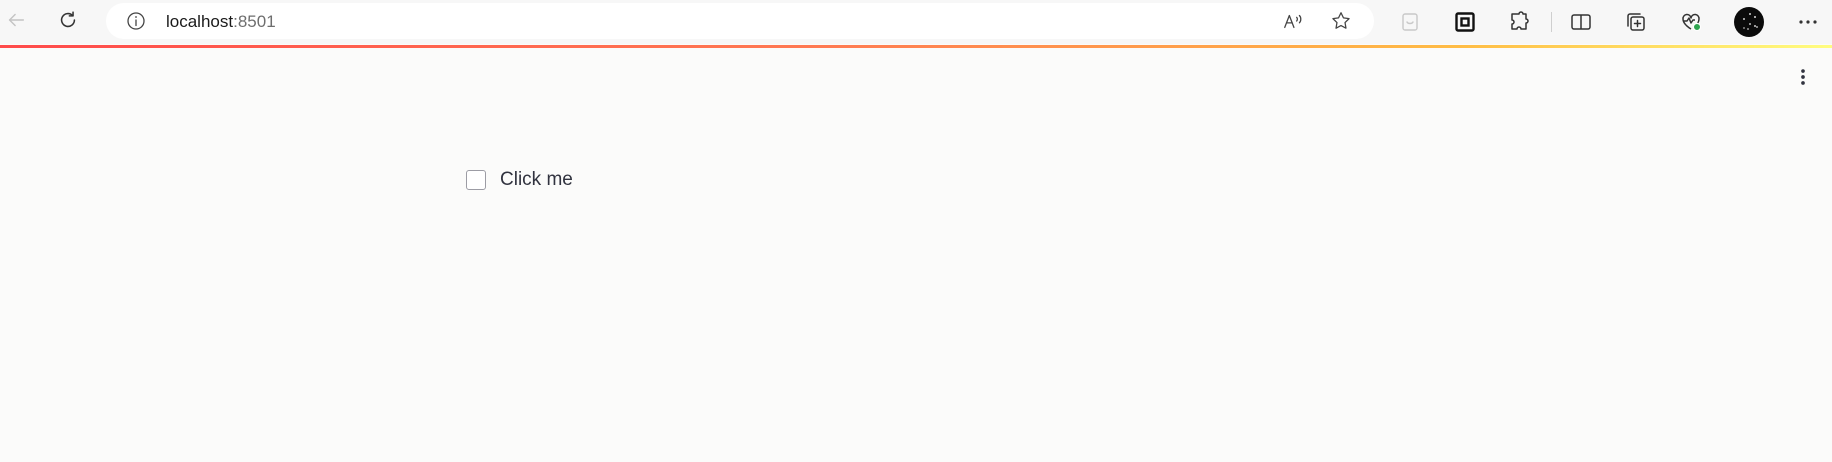 The height and width of the screenshot is (462, 1832). What do you see at coordinates (1551, 22) in the screenshot?
I see `toolbar-divider` at bounding box center [1551, 22].